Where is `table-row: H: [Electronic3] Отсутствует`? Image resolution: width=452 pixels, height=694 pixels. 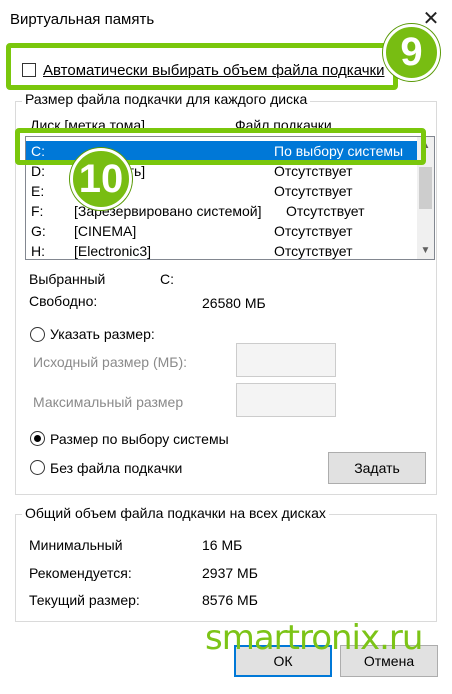 table-row: H: [Electronic3] Отсутствует is located at coordinates (222, 250).